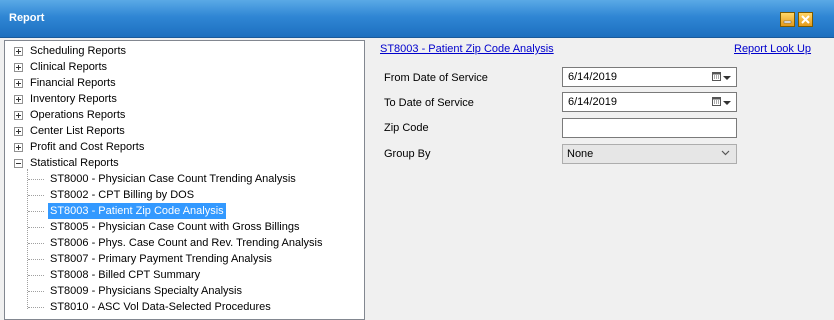  I want to click on group-by-value: None, so click(580, 154).